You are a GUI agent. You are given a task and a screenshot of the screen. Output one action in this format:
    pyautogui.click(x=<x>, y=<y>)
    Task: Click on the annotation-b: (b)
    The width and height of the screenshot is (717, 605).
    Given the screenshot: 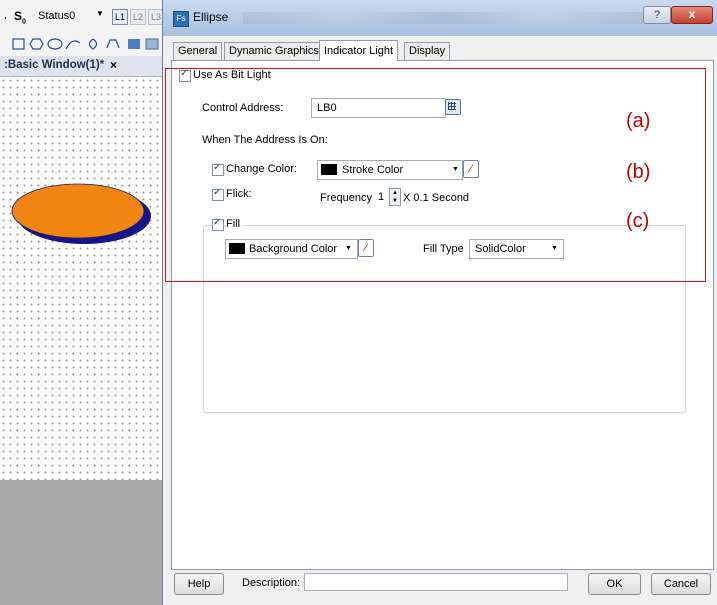 What is the action you would take?
    pyautogui.click(x=638, y=172)
    